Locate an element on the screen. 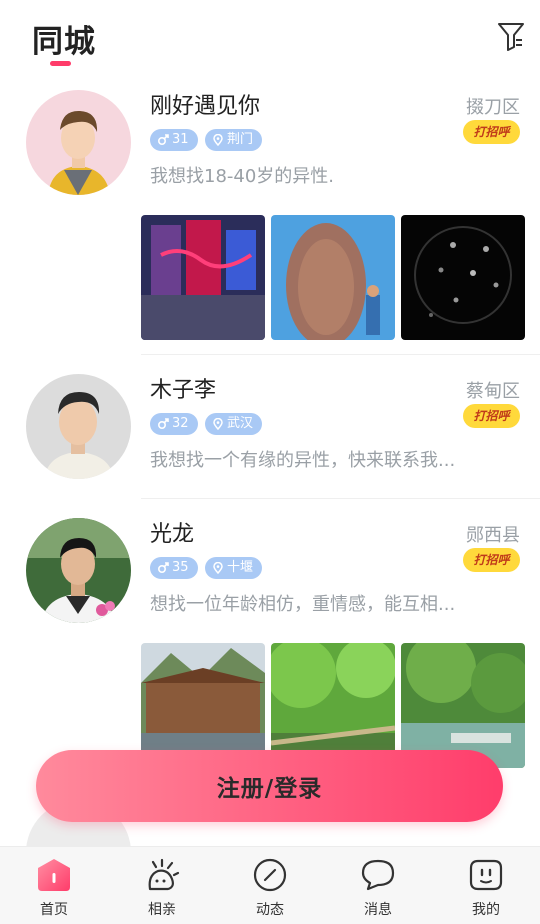 Image resolution: width=540 pixels, height=924 pixels. city-tag: 武汉 is located at coordinates (234, 424).